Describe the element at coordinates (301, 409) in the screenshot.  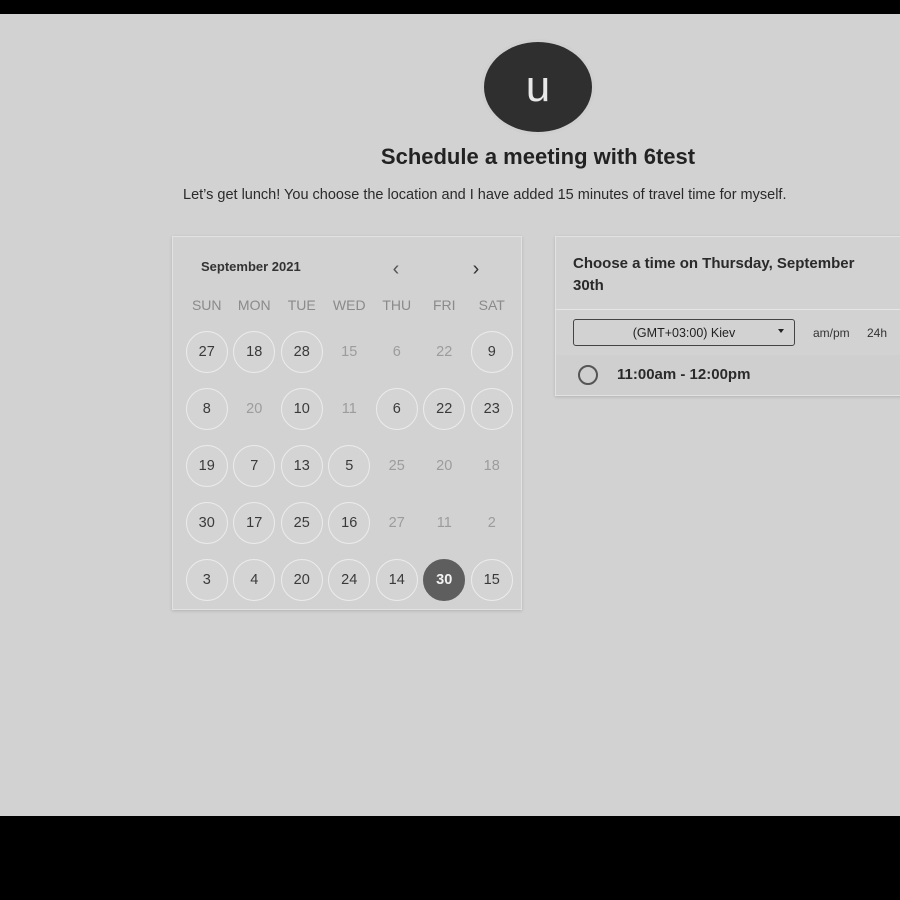
I see `calendar-day: 10` at that location.